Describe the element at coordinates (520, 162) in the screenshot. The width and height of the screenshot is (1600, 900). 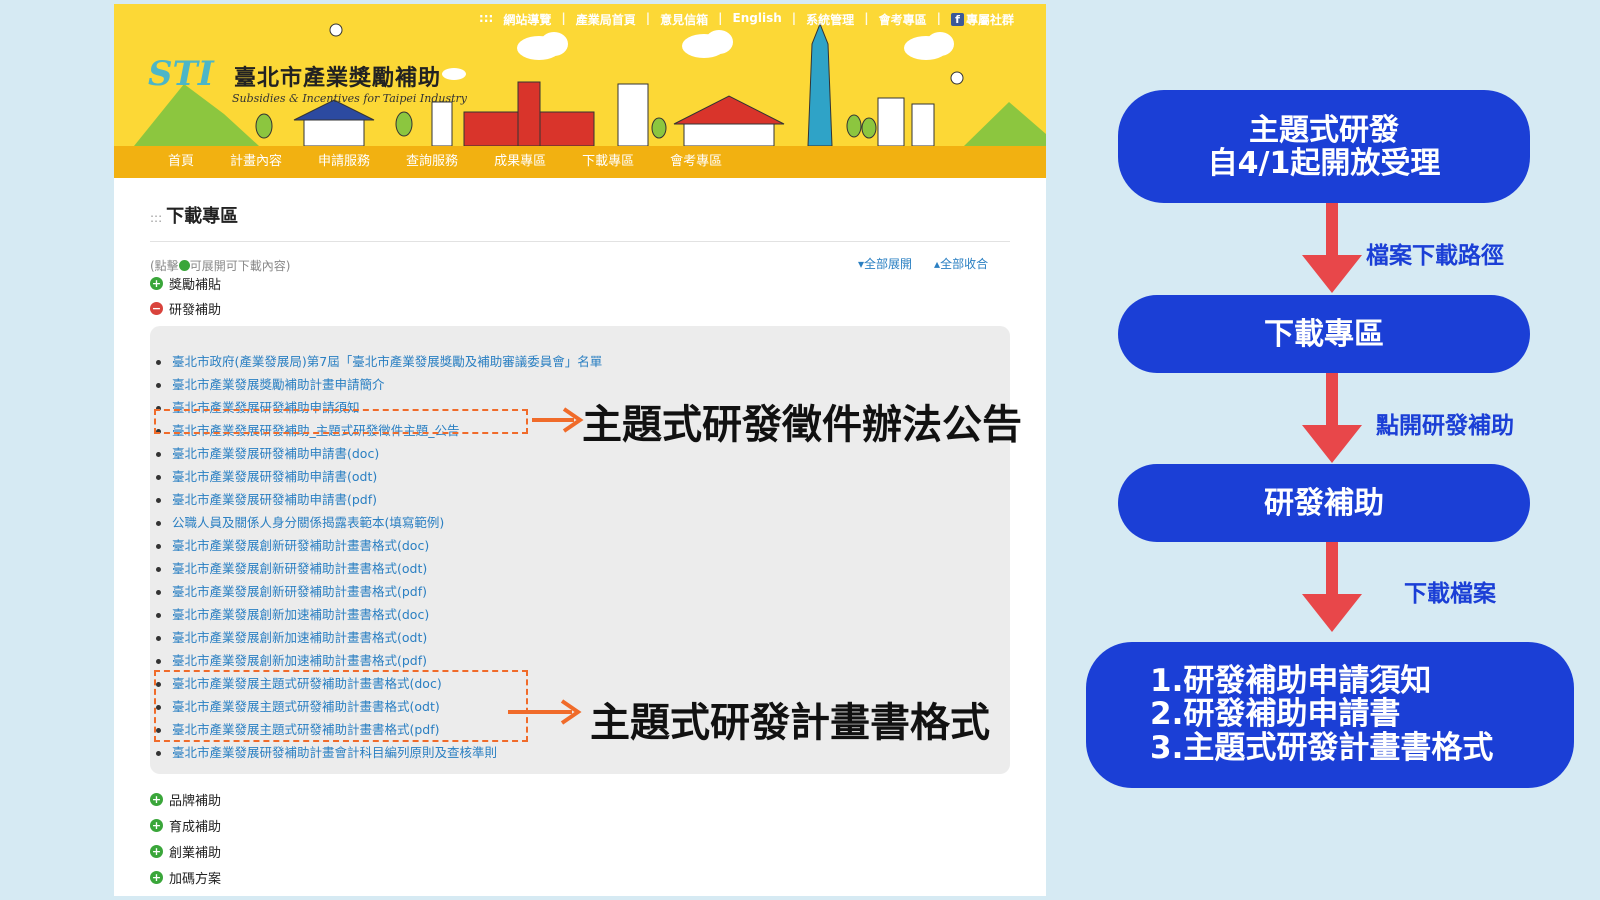
I see `nav-results: 成果專區` at that location.